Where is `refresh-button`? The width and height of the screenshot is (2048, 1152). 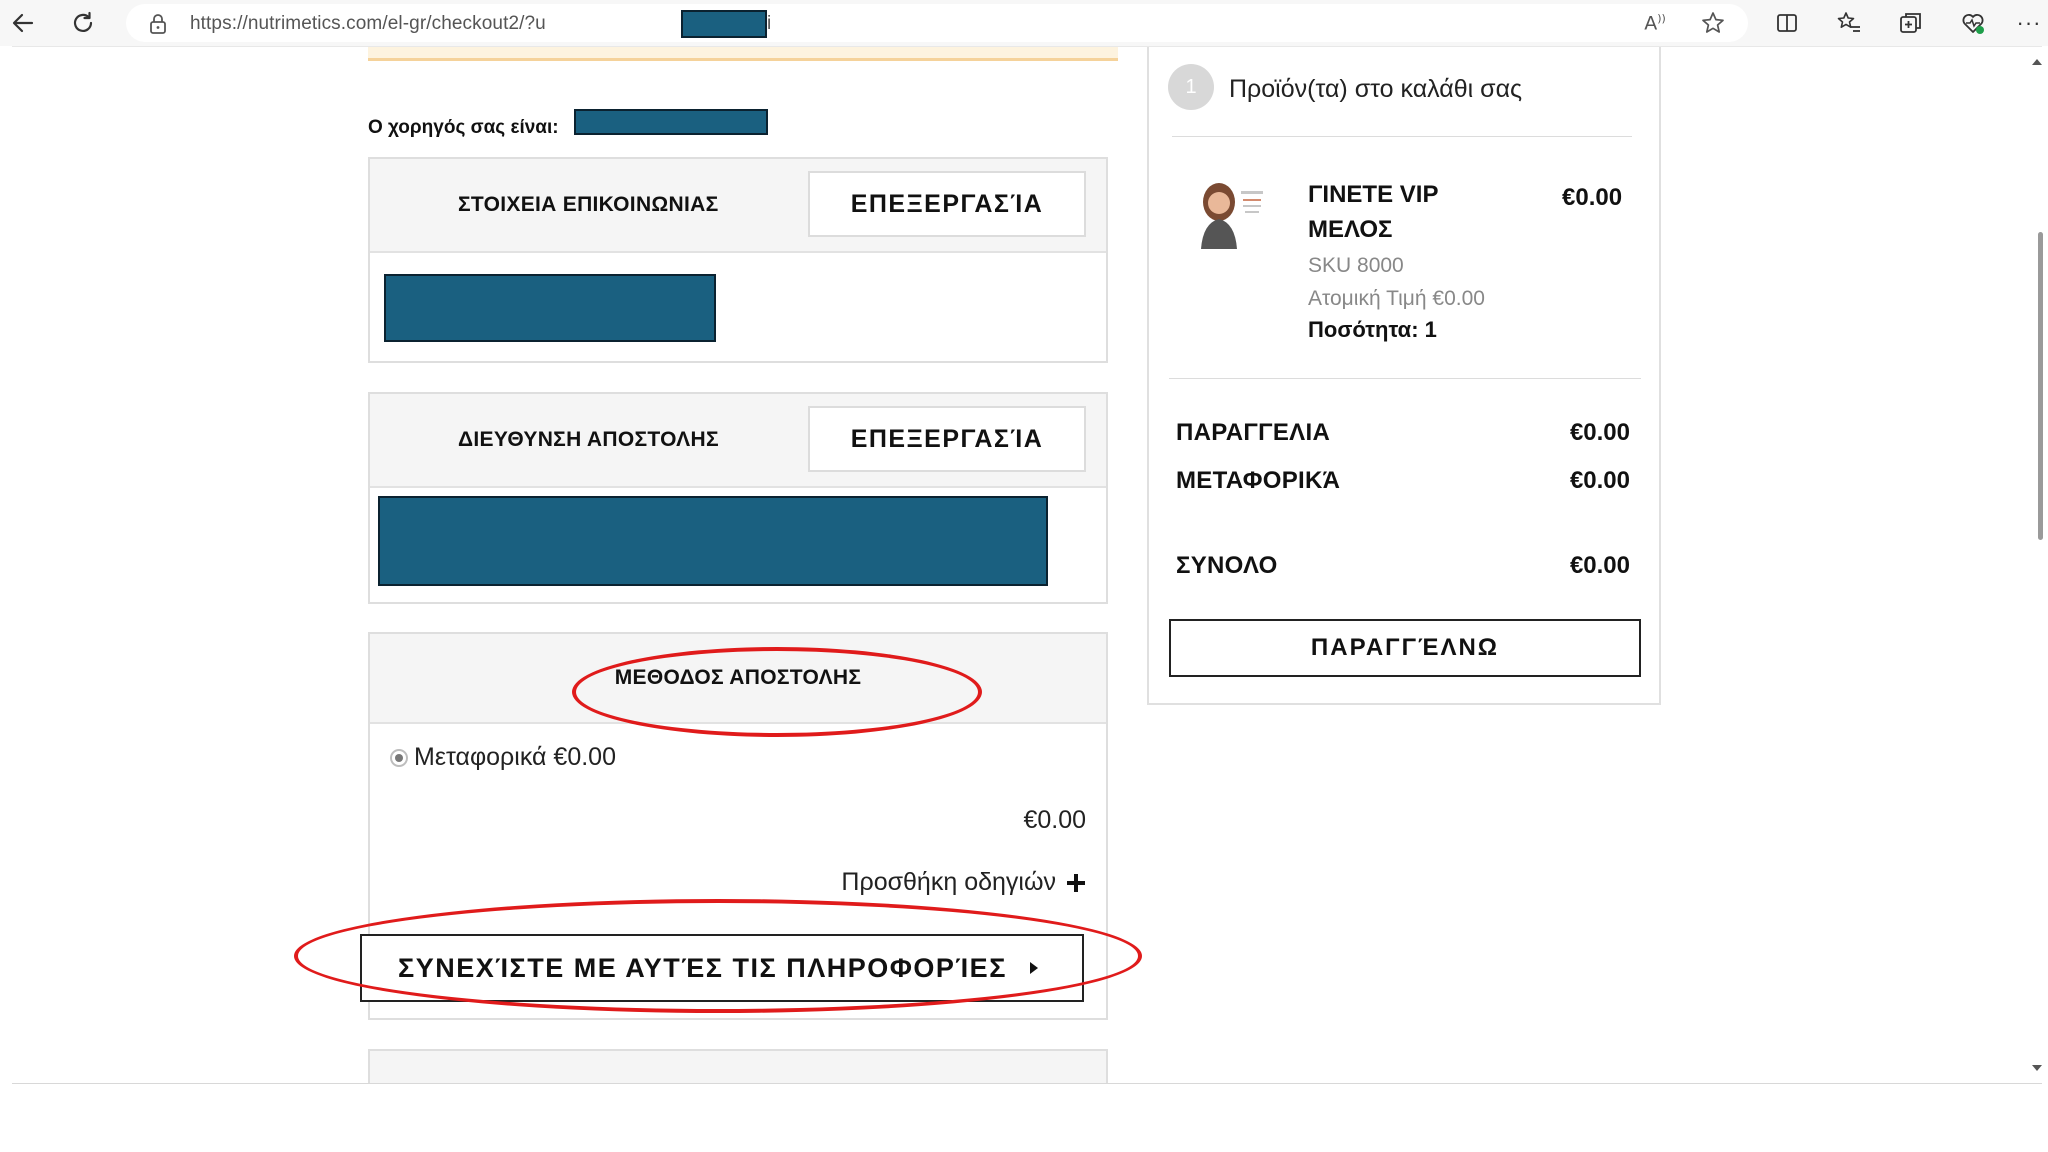 refresh-button is located at coordinates (83, 23).